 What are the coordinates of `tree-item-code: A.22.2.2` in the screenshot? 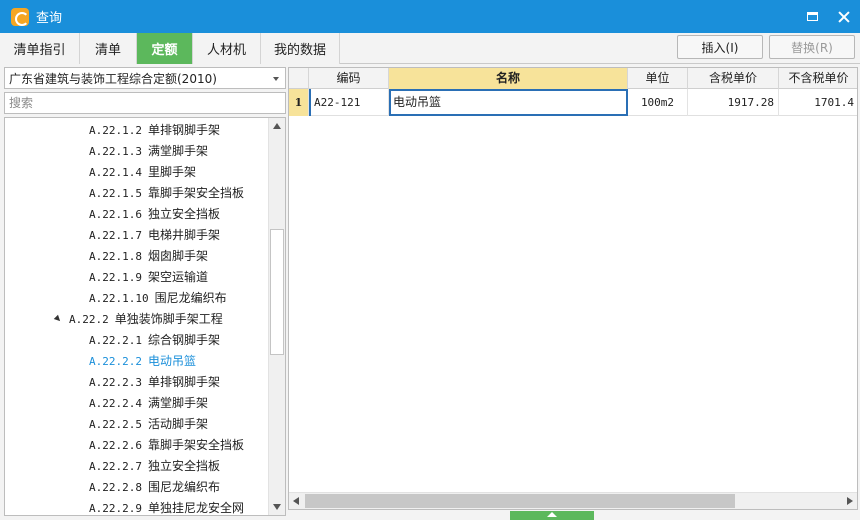 It's located at (115, 361).